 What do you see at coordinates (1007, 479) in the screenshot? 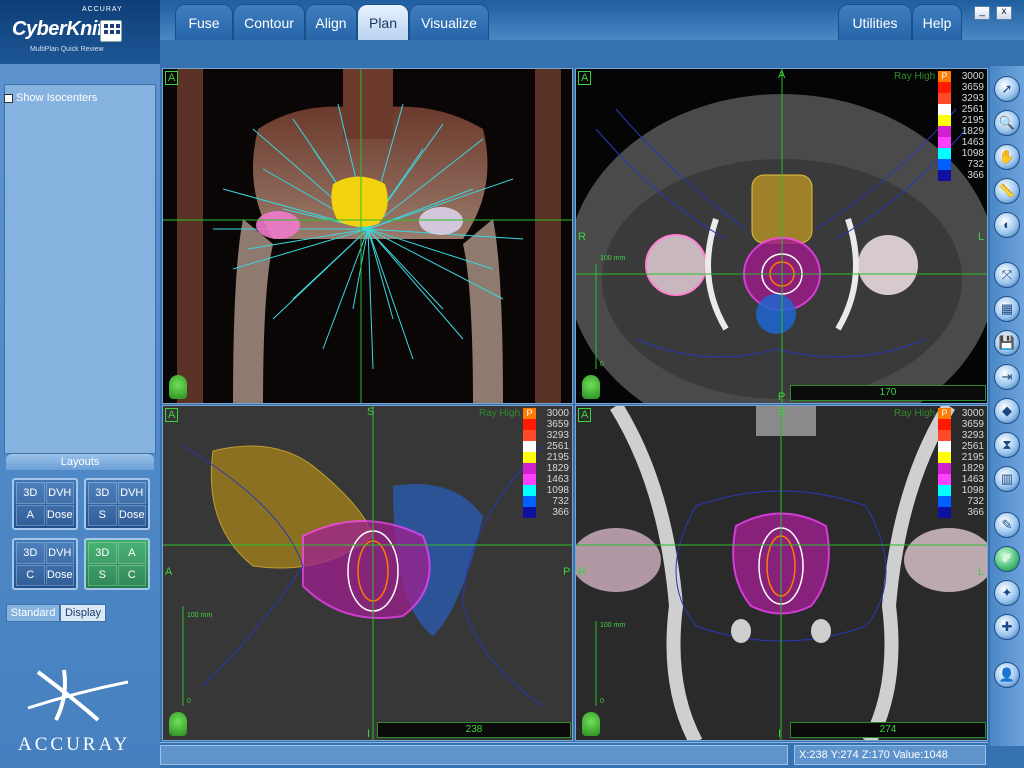
I see `dose-settings-icon: ▥` at bounding box center [1007, 479].